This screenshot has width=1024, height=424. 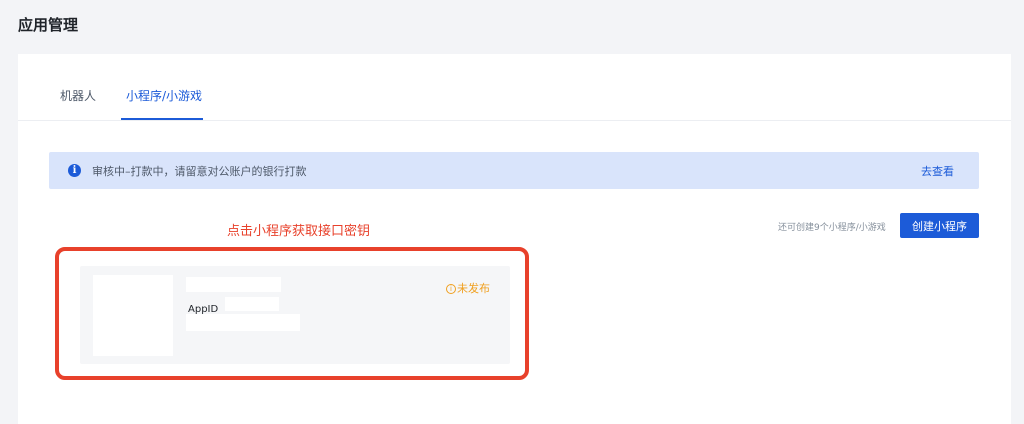 What do you see at coordinates (162, 119) in the screenshot?
I see `active-tab-indicator` at bounding box center [162, 119].